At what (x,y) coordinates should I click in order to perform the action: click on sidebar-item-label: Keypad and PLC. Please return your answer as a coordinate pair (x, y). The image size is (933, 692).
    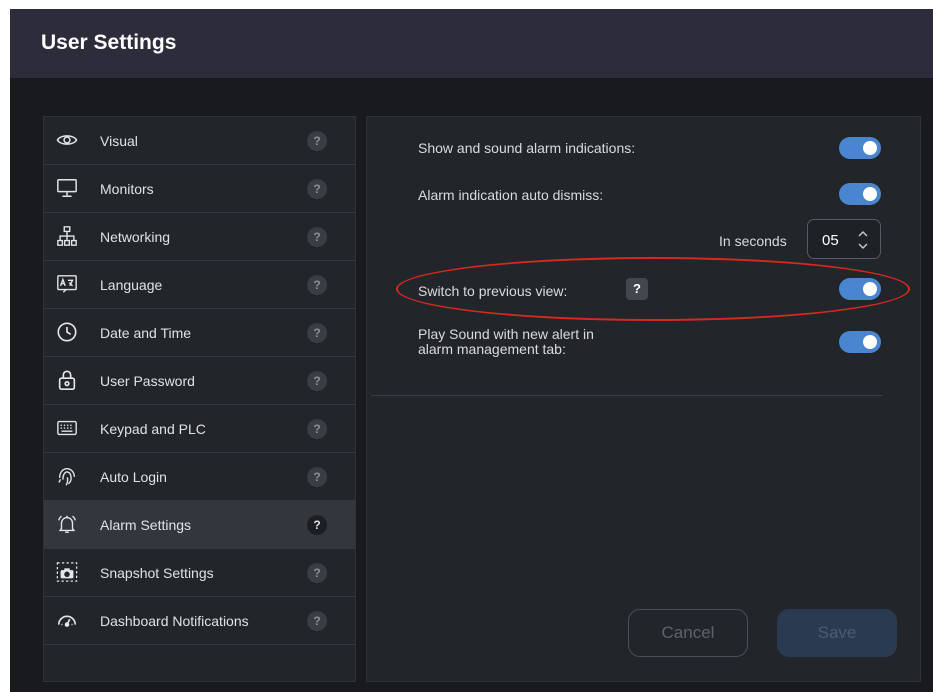
    Looking at the image, I should click on (153, 429).